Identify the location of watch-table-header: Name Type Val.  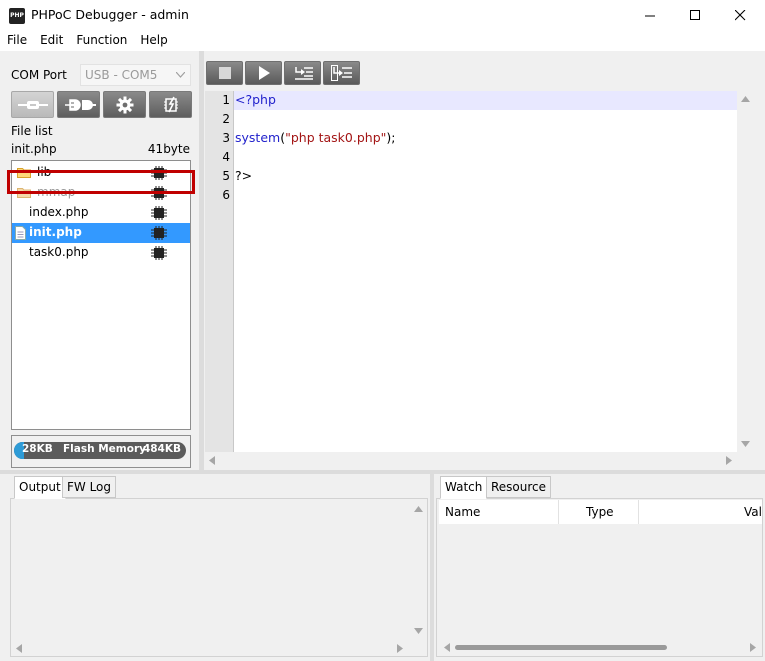
(600, 512).